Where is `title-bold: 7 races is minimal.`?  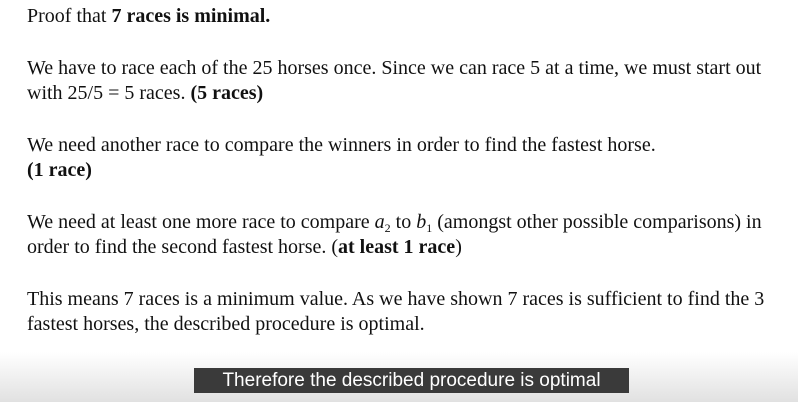 title-bold: 7 races is minimal. is located at coordinates (191, 16).